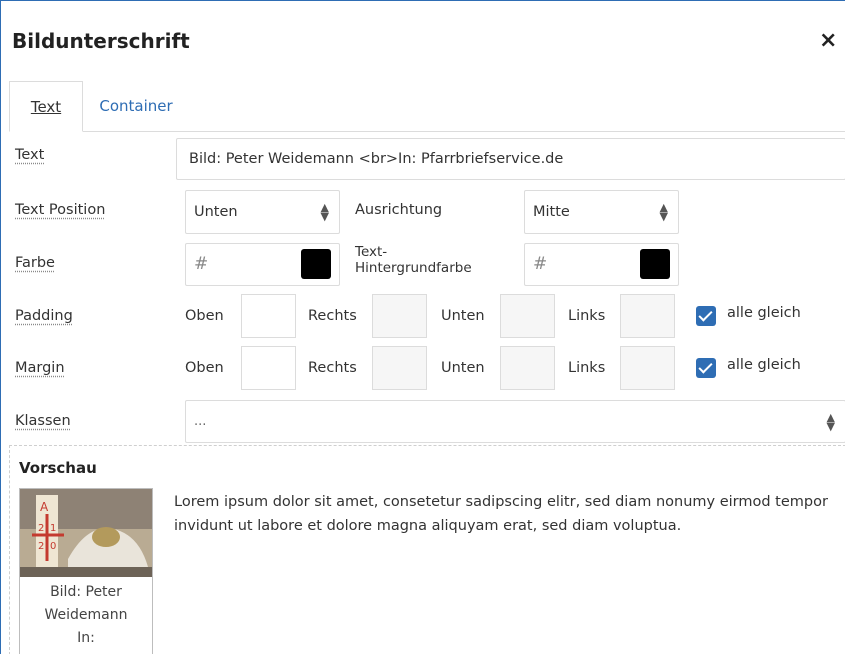 The image size is (845, 654). I want to click on dialog-title: Bildunterschrift, so click(101, 41).